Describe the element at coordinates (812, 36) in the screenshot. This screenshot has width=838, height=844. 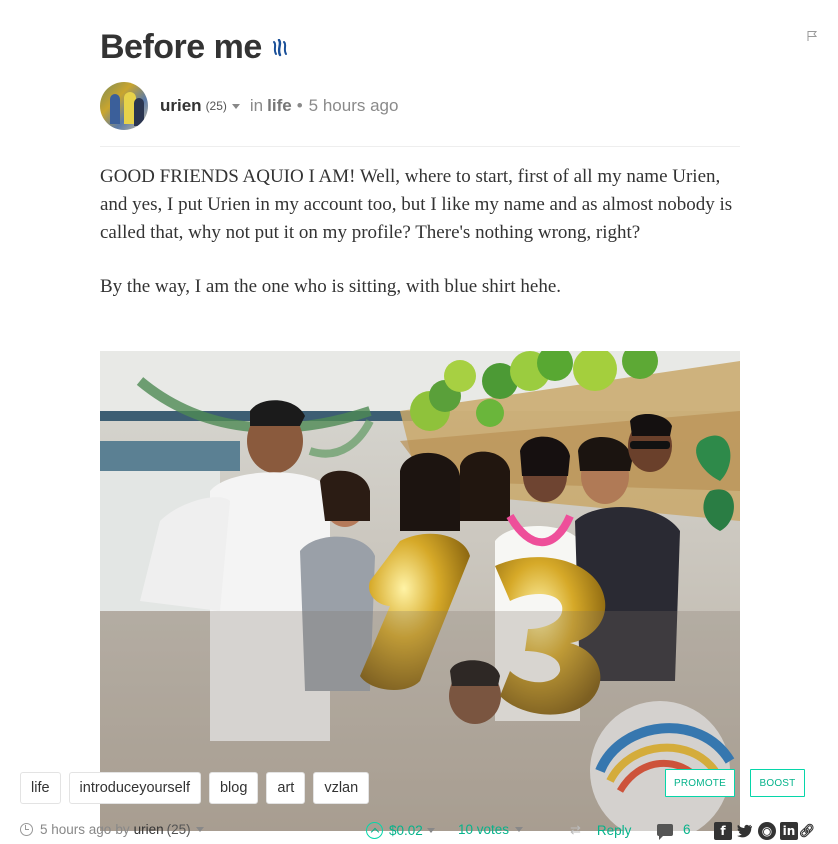
I see `flag-icon` at that location.